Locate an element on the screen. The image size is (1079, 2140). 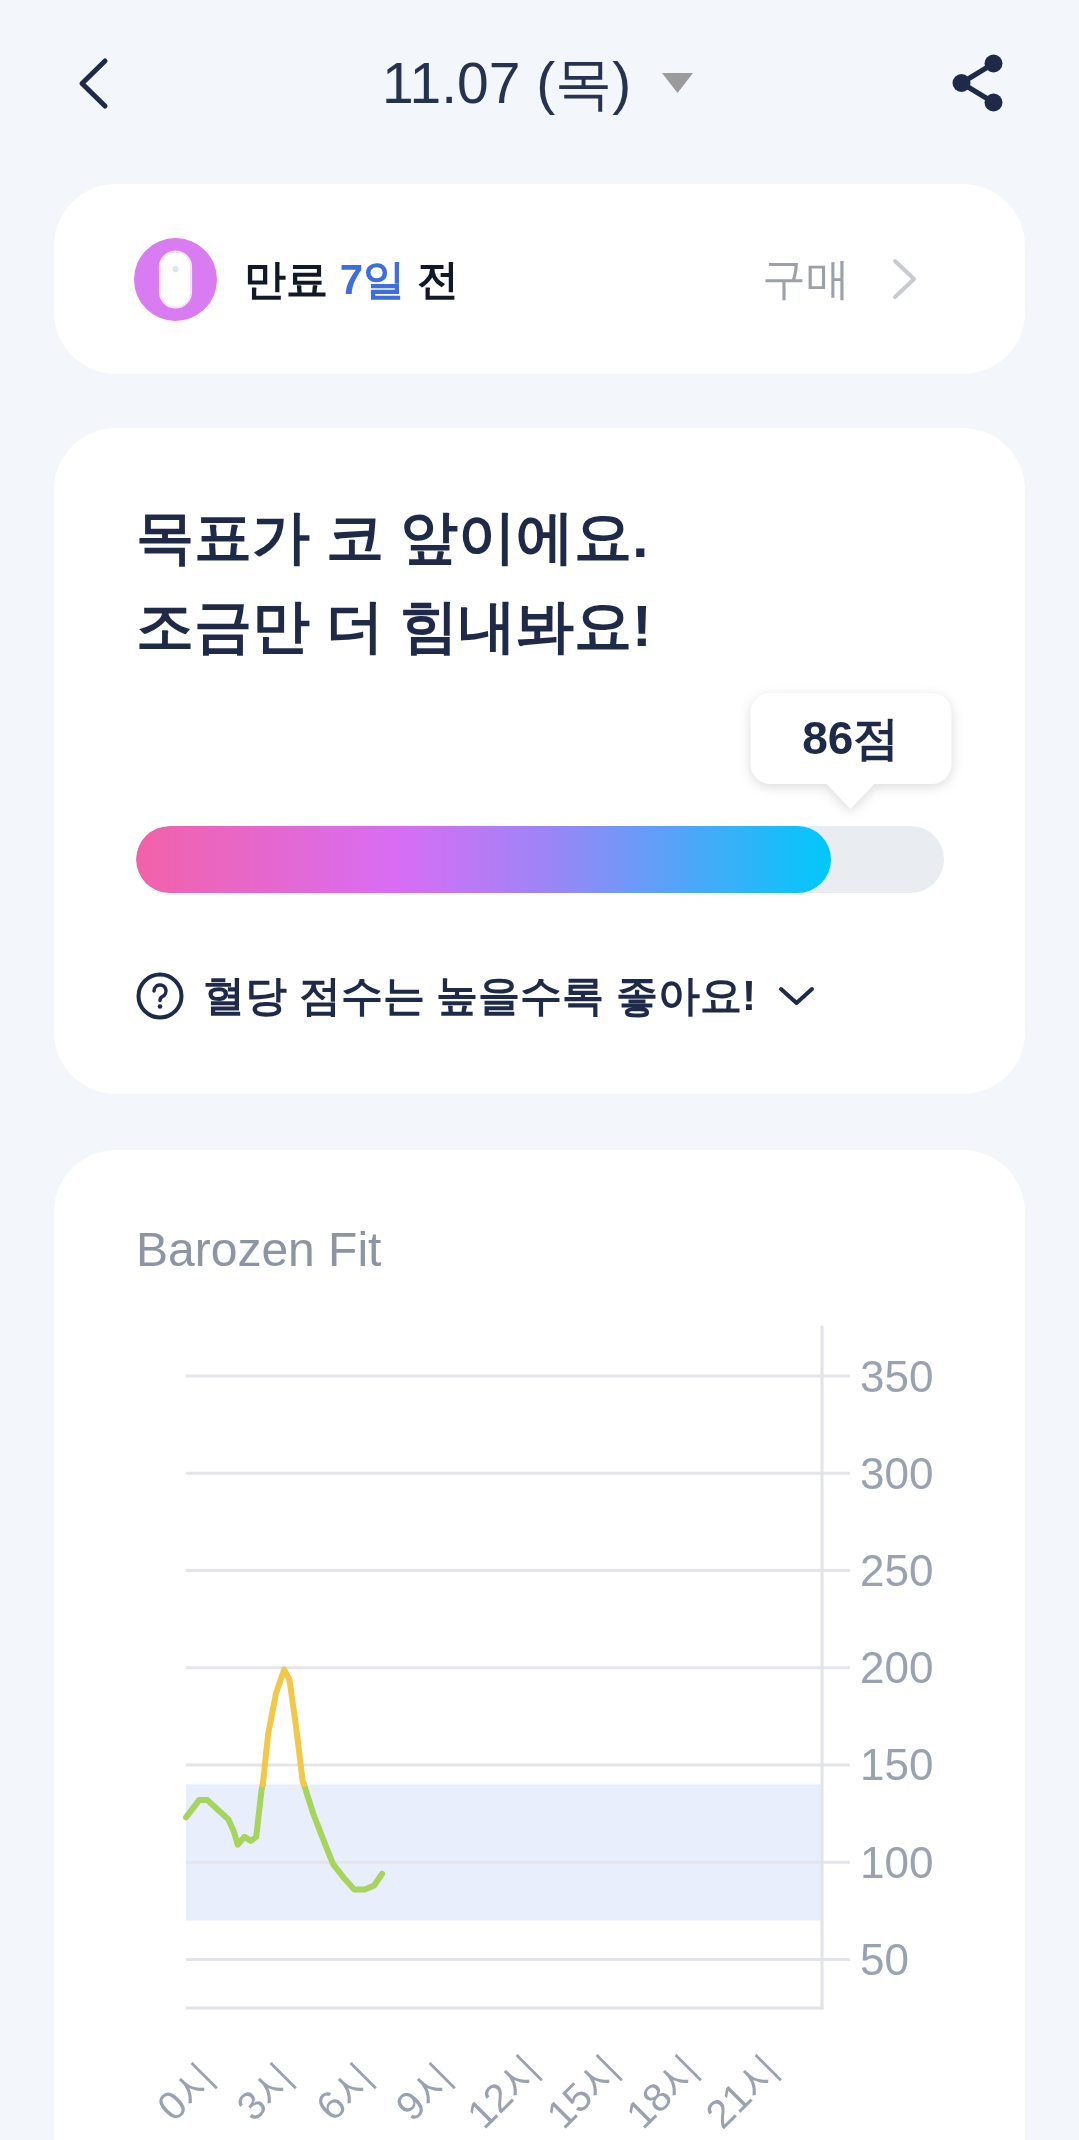
expiry-text: 만료 7일 전 is located at coordinates (351, 279).